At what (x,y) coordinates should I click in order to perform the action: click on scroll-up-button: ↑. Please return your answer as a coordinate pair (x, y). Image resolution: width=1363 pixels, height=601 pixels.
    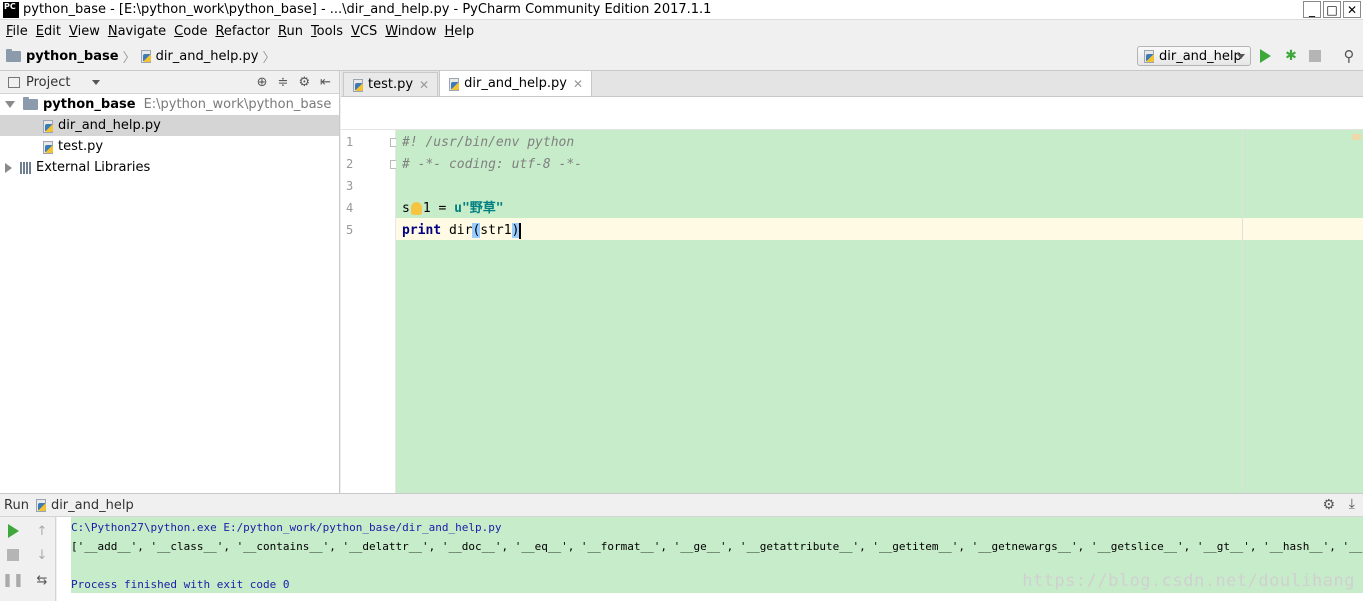
    Looking at the image, I should click on (42, 531).